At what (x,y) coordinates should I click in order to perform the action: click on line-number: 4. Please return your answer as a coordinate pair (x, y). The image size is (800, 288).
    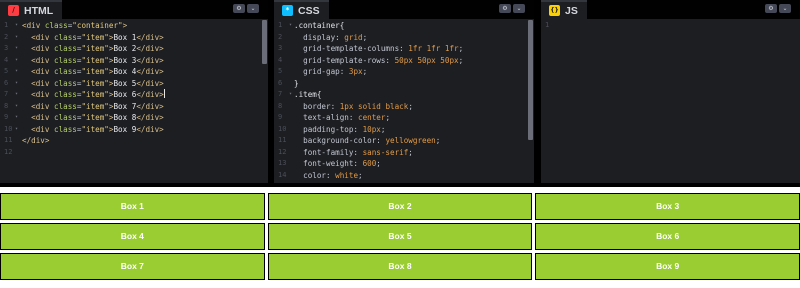
    Looking at the image, I should click on (280, 59).